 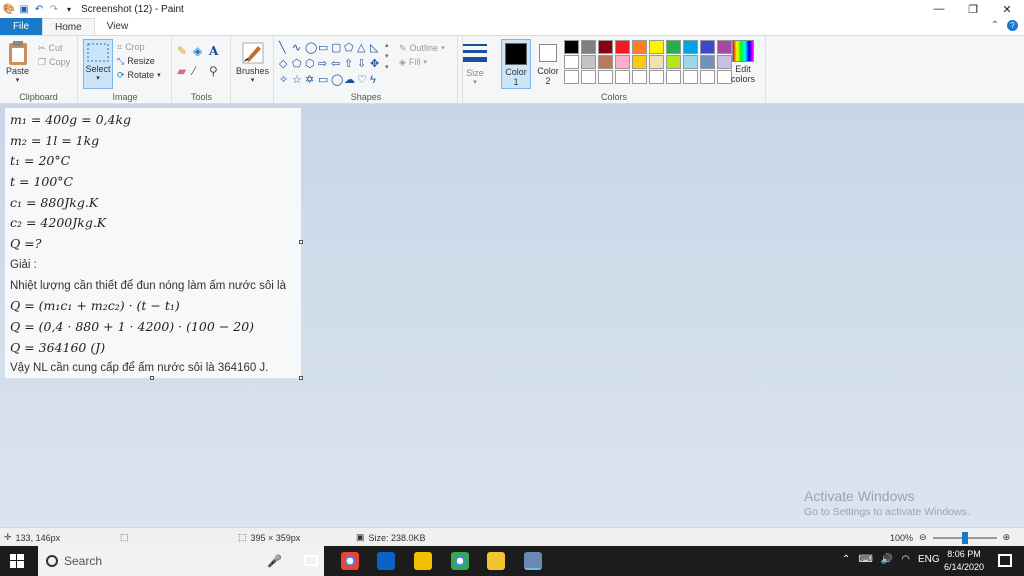 What do you see at coordinates (1005, 560) in the screenshot?
I see `notifications-icon` at bounding box center [1005, 560].